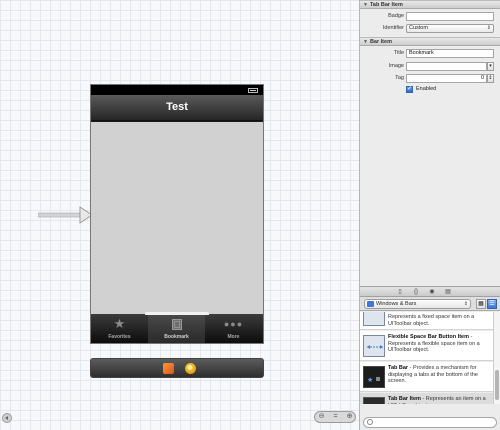  I want to click on tab-more-label: More, so click(233, 337).